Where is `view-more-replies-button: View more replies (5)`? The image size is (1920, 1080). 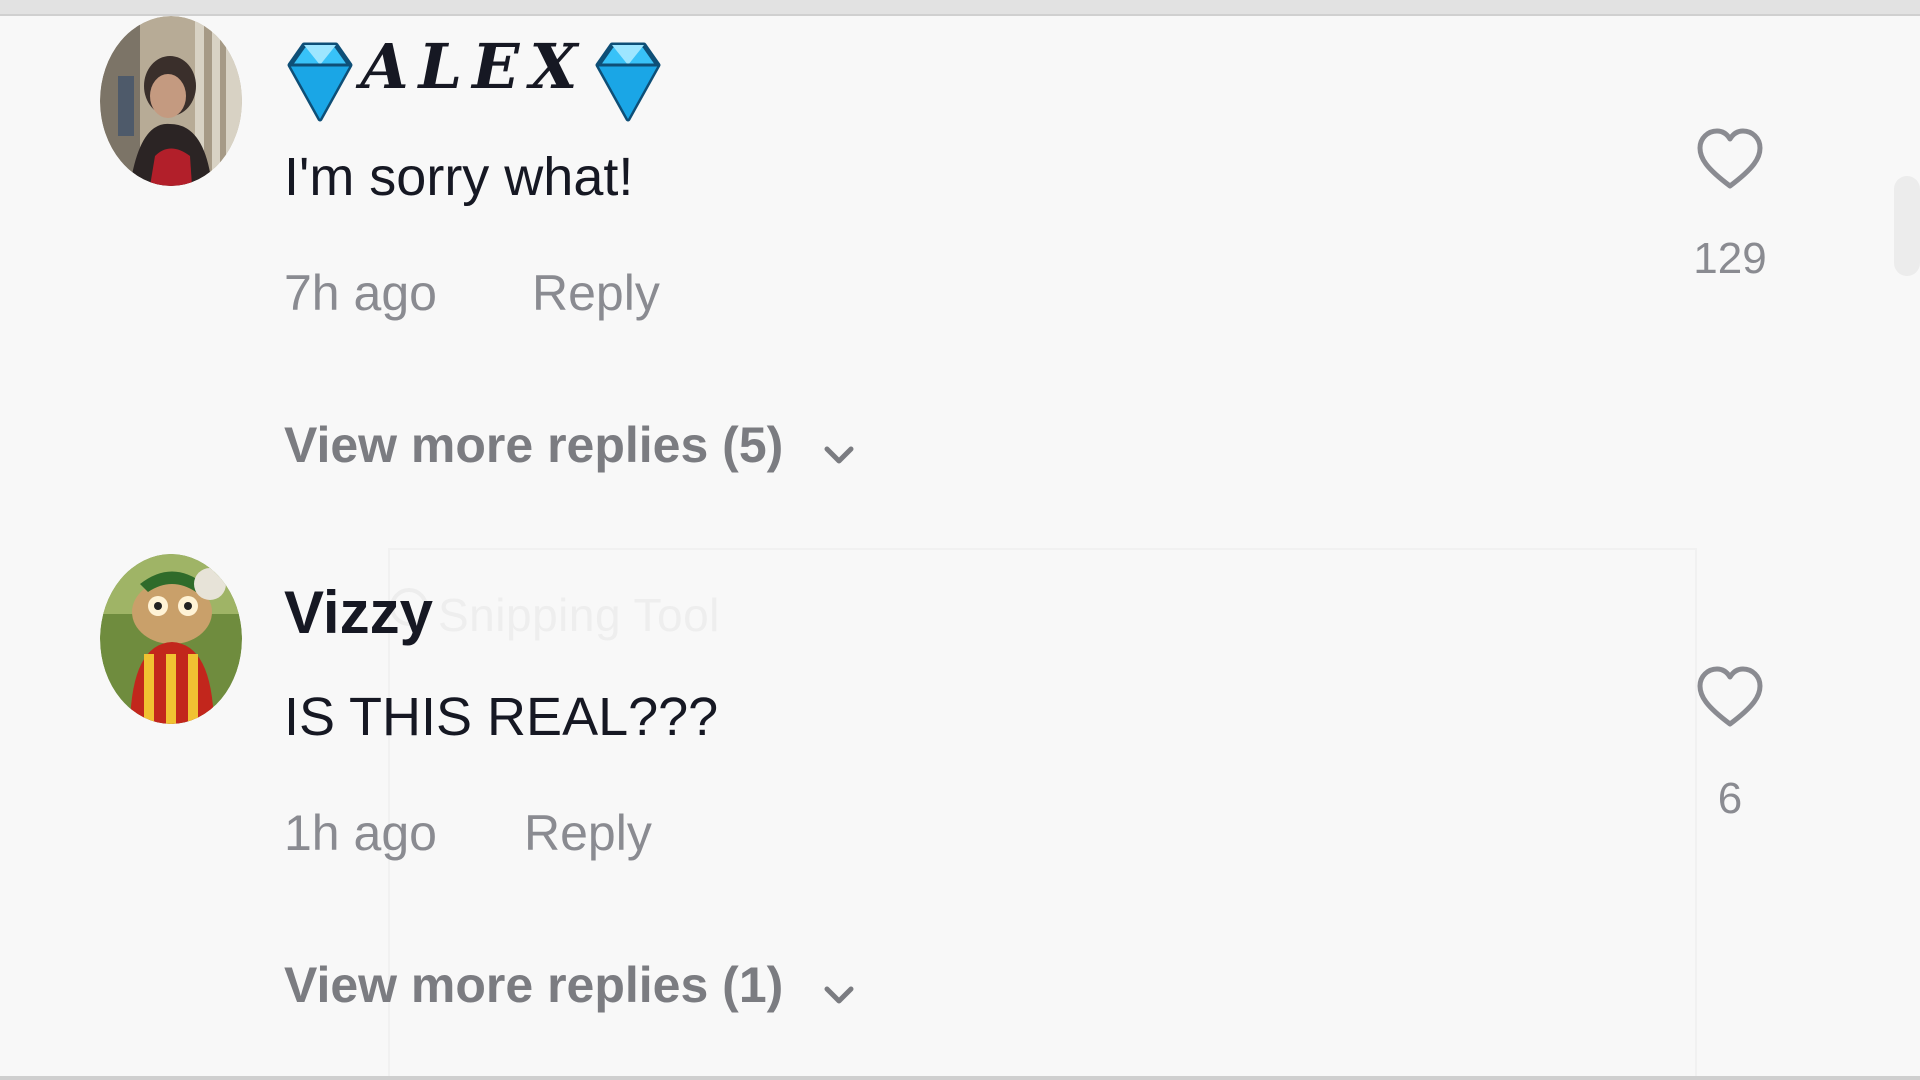
view-more-replies-button: View more replies (5) is located at coordinates (569, 447).